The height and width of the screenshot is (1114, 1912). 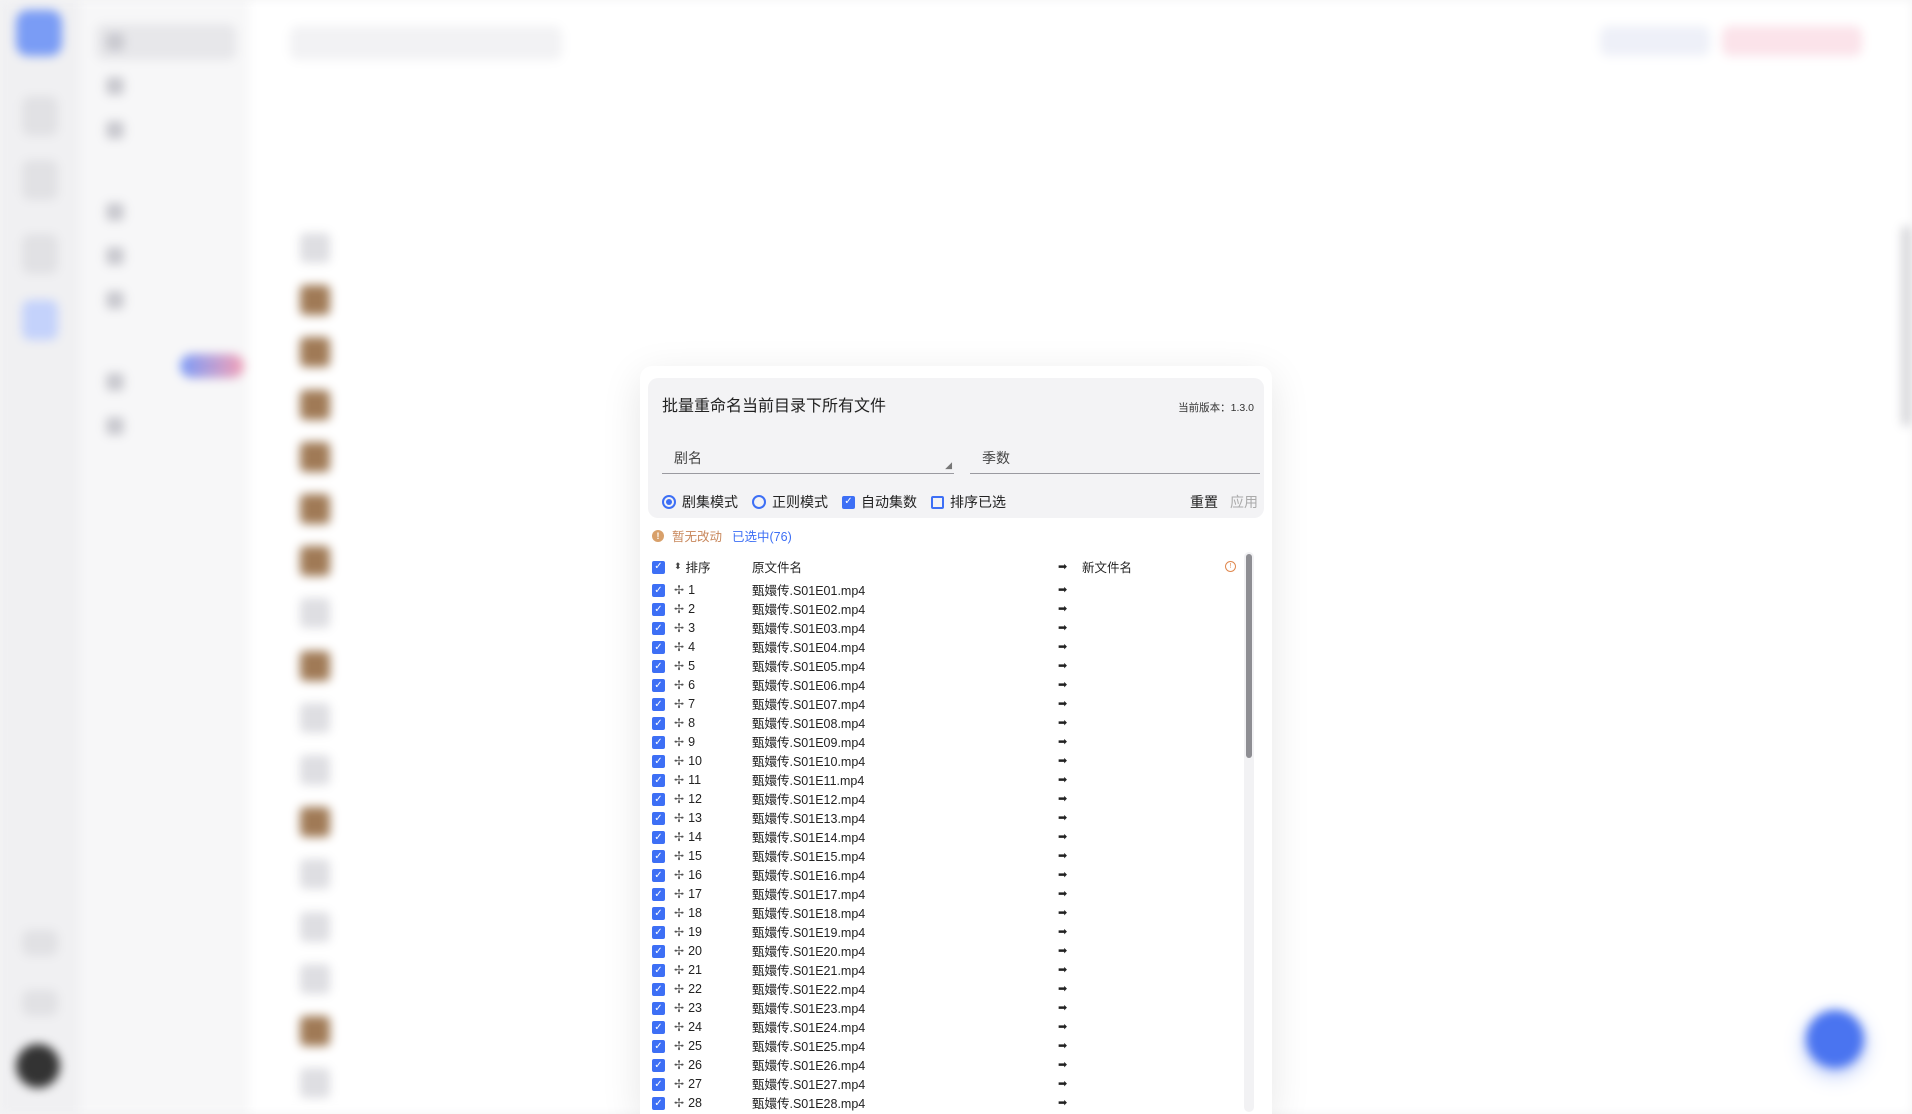 I want to click on table-row: ✓ ✢ 8 甄嬛传.S01E08.mp4 ➡, so click(x=944, y=722).